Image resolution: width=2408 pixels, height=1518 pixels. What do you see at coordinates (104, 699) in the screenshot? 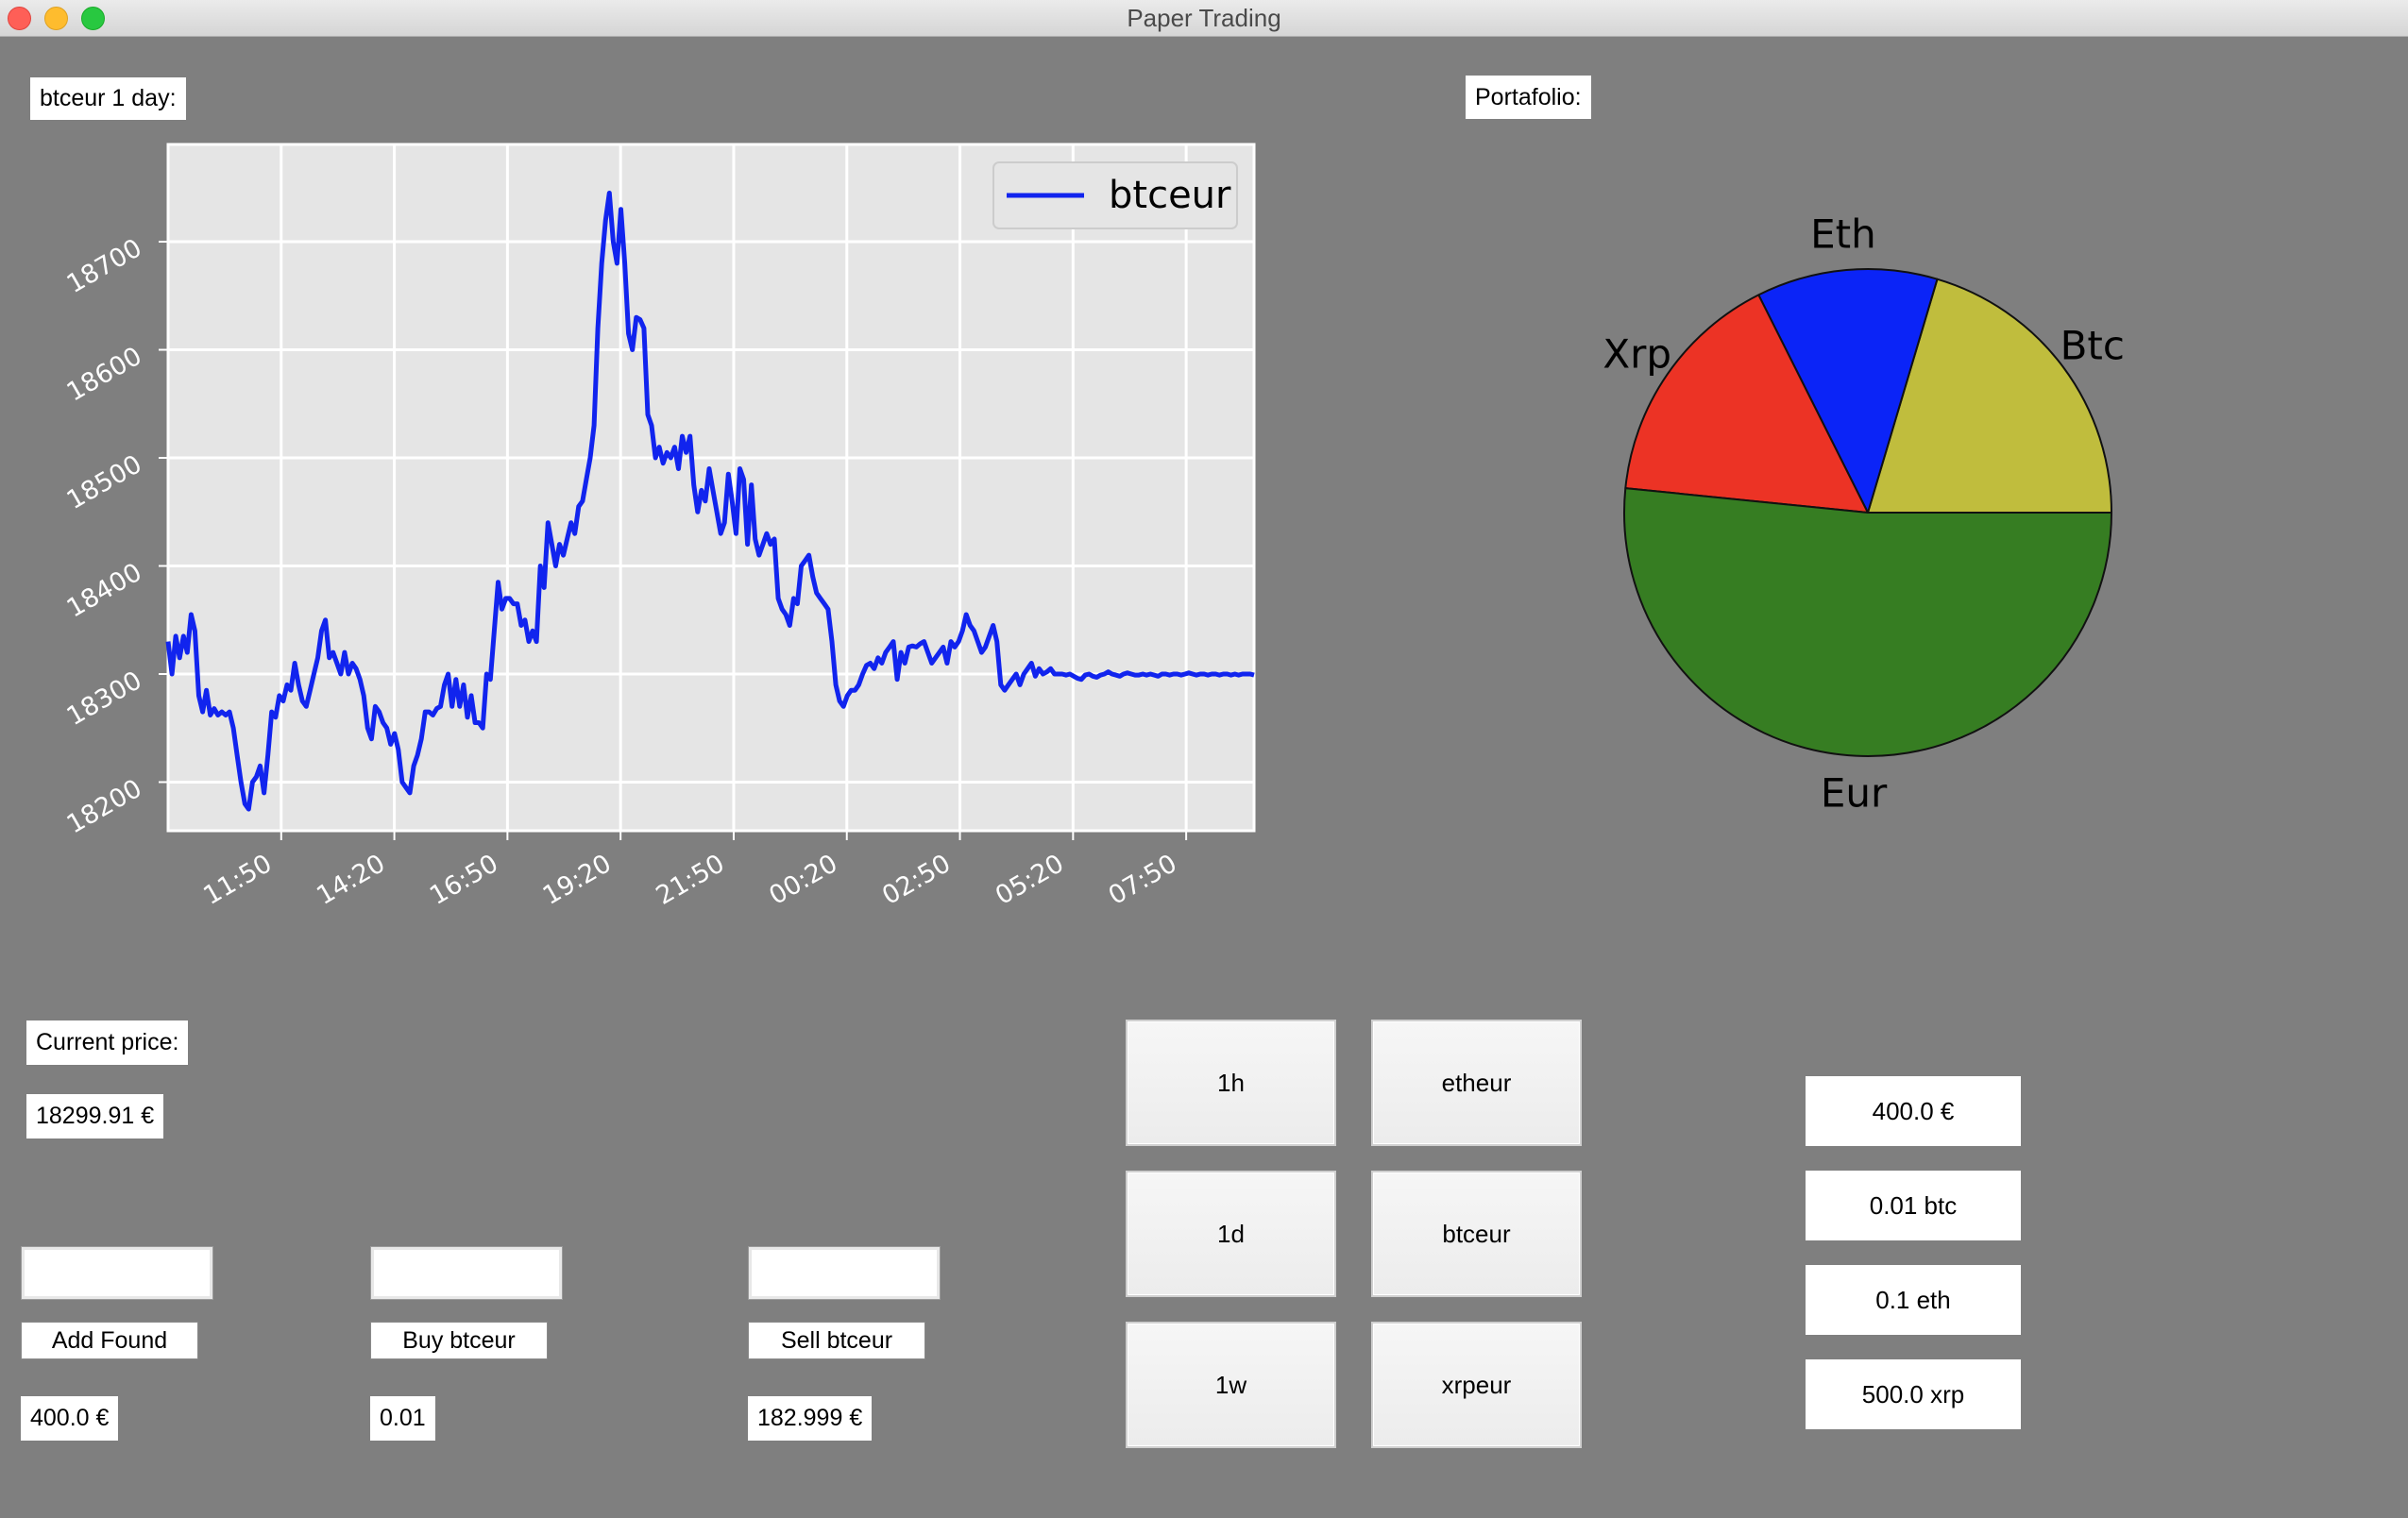
I see `y-tick-label: 18300` at bounding box center [104, 699].